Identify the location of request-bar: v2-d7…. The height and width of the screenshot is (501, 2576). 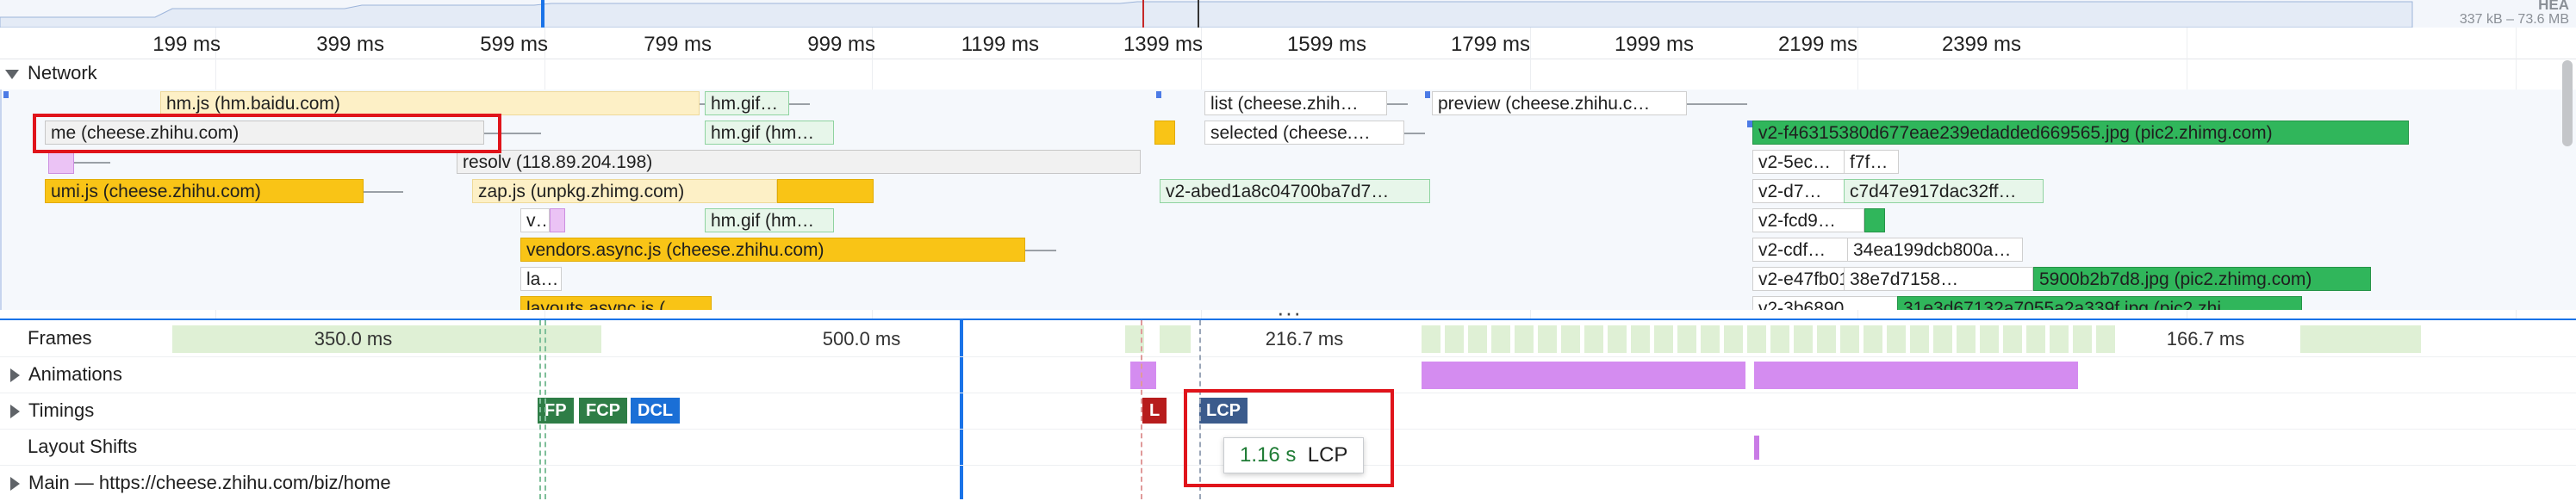
(1803, 191).